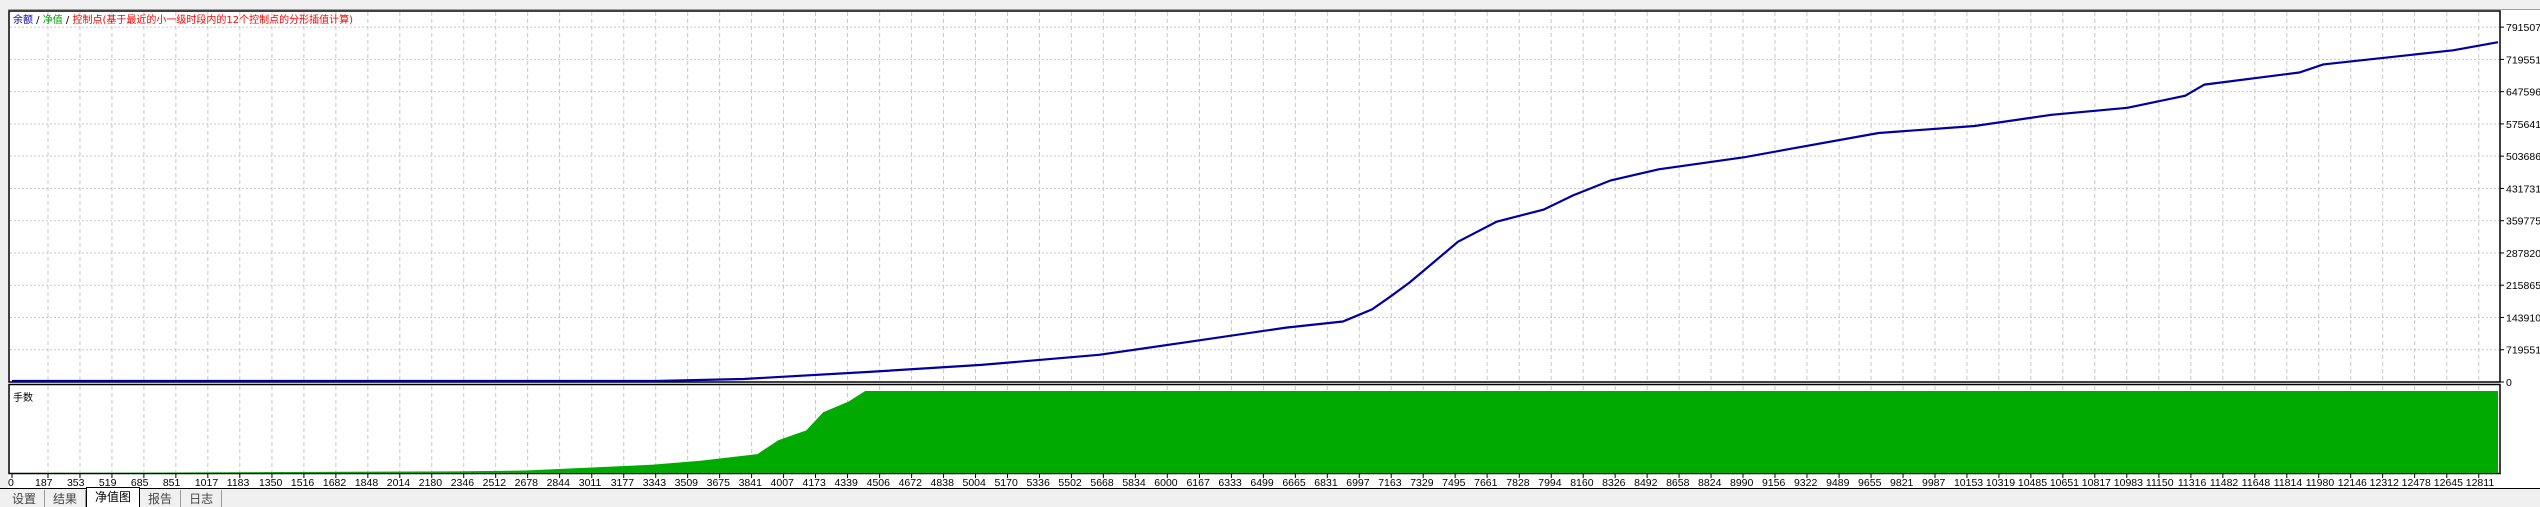 This screenshot has height=507, width=2540. What do you see at coordinates (66, 498) in the screenshot?
I see `tab-results: 结果` at bounding box center [66, 498].